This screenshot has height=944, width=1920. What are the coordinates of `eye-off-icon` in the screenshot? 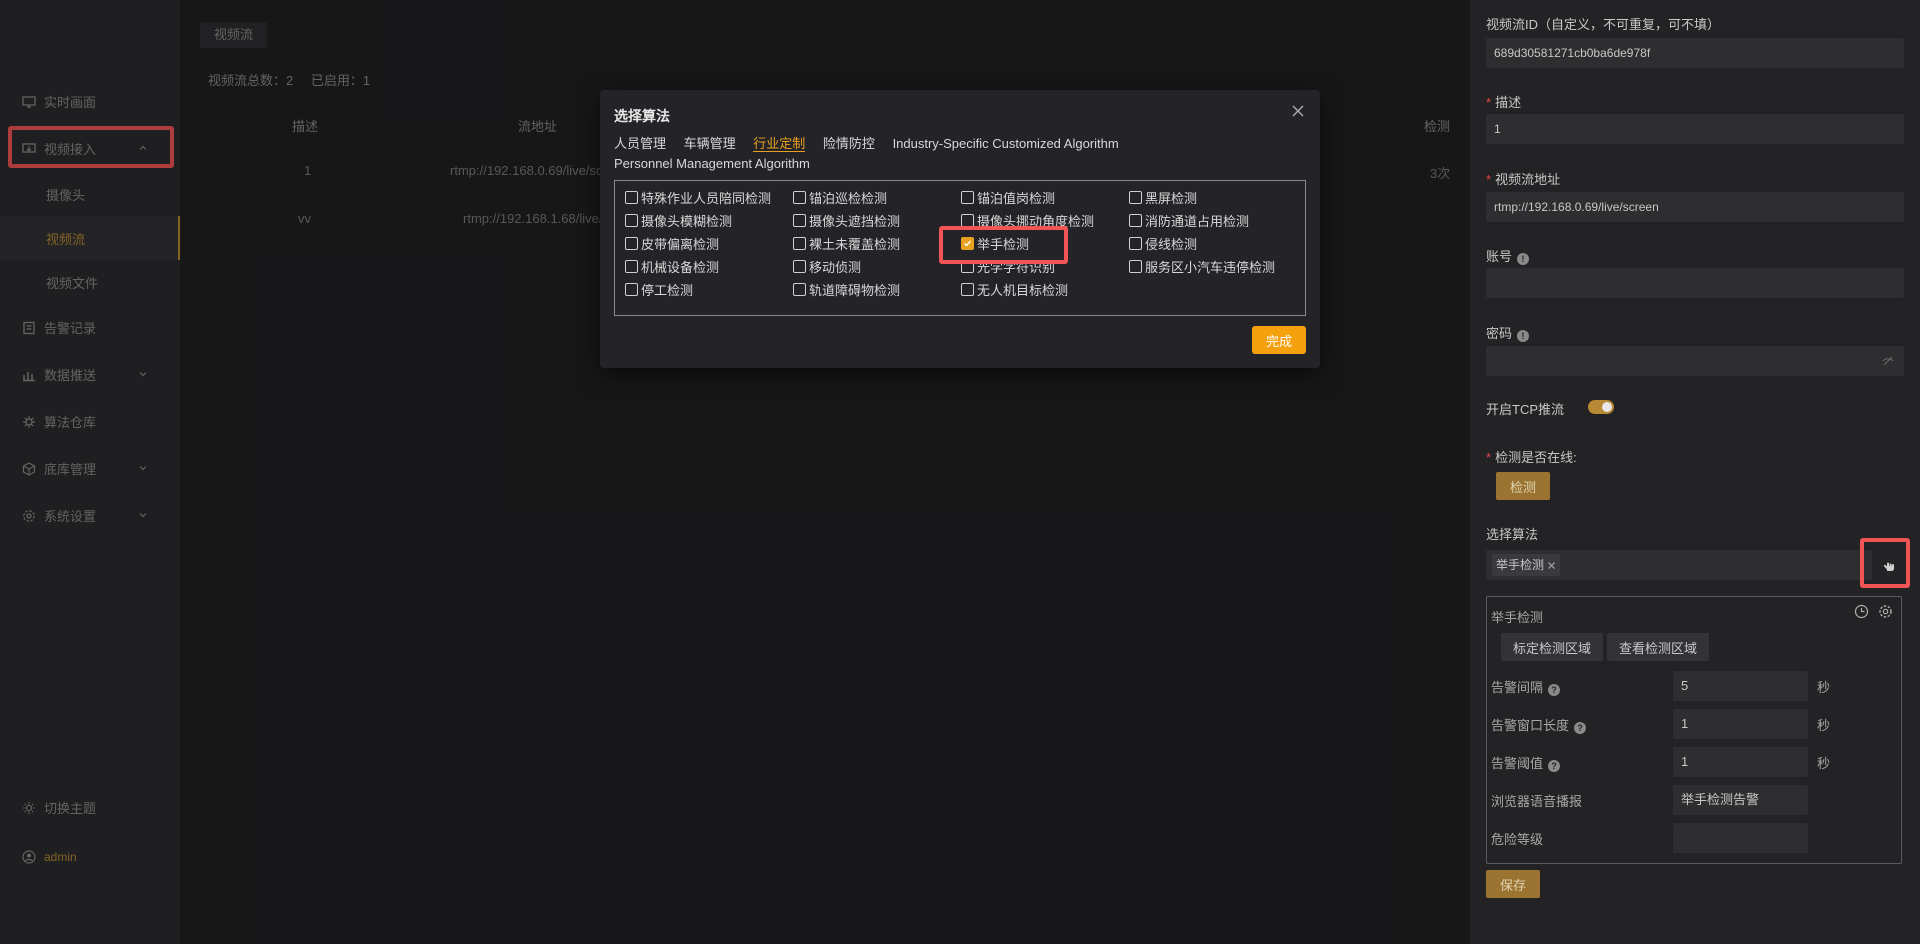 It's located at (1888, 361).